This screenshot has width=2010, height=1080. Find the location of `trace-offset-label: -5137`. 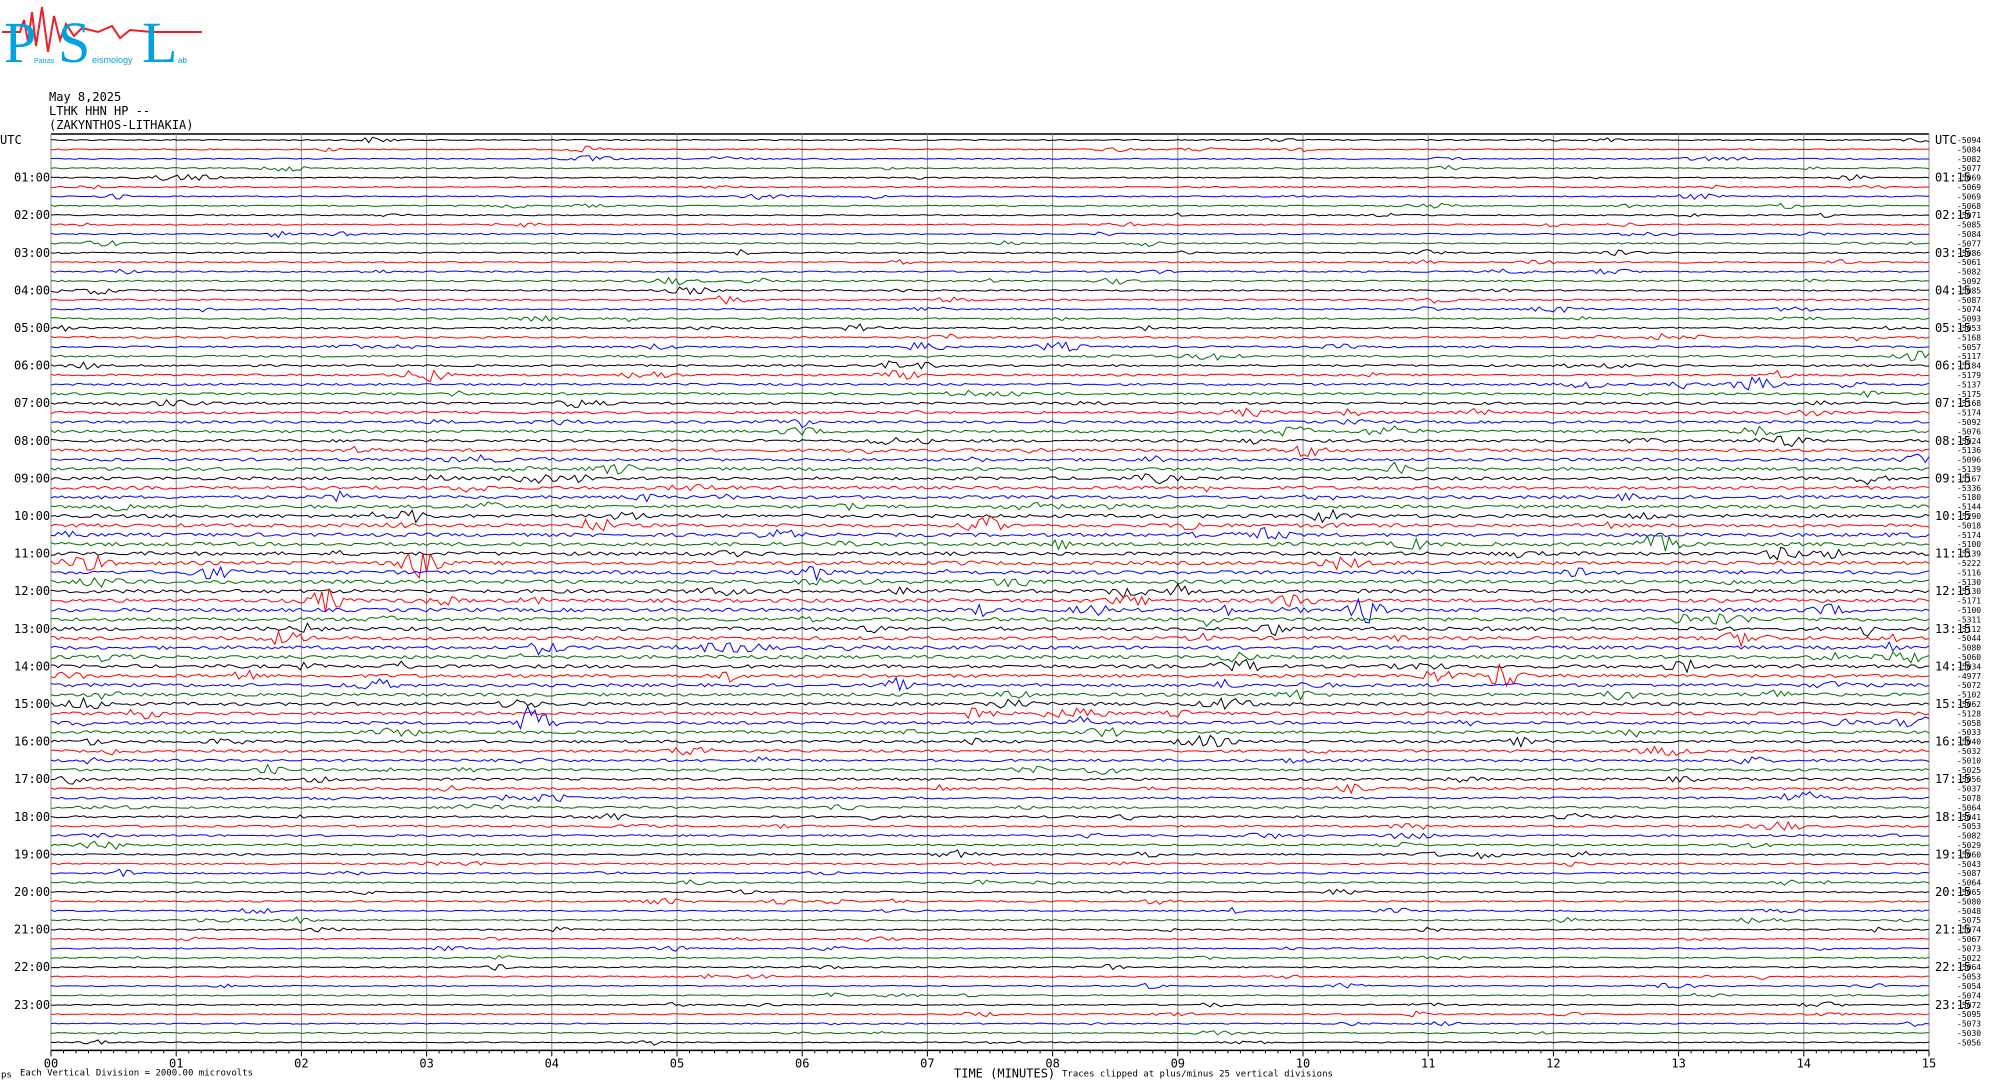

trace-offset-label: -5137 is located at coordinates (1969, 384).